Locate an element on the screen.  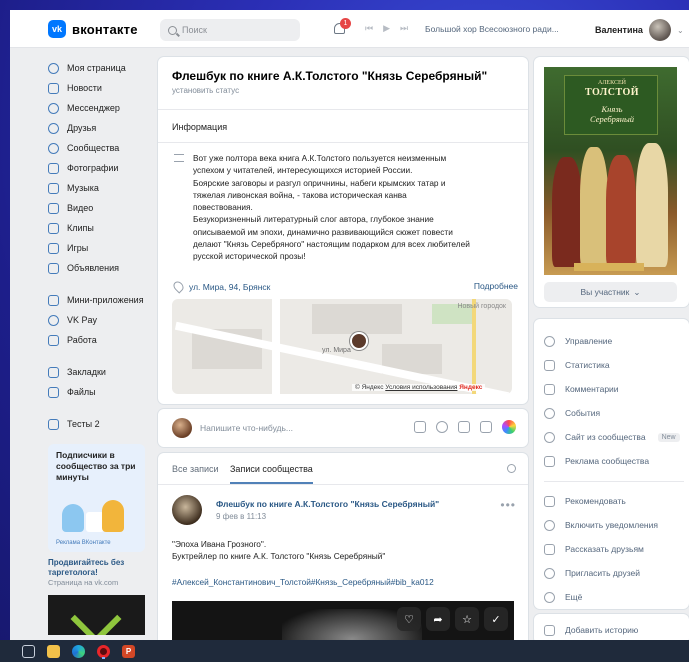
map-terms-link: Условия использования is located at coordinates (421, 387).